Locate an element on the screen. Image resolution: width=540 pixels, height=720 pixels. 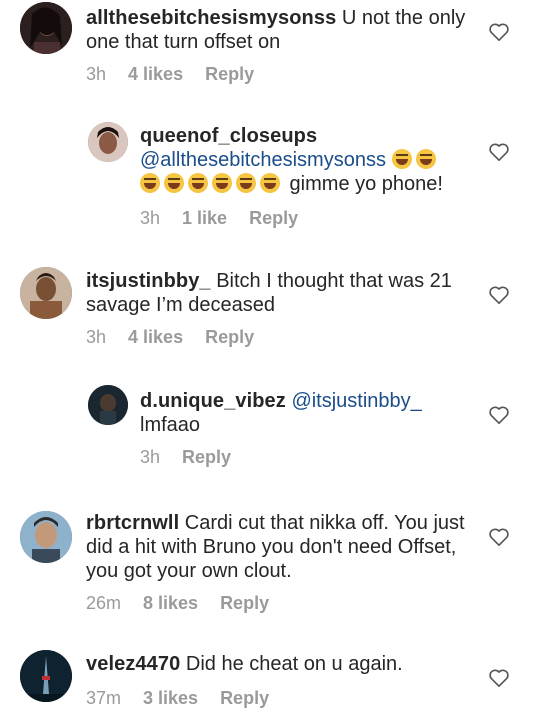
comment-text: gimme yo phone! is located at coordinates (363, 184).